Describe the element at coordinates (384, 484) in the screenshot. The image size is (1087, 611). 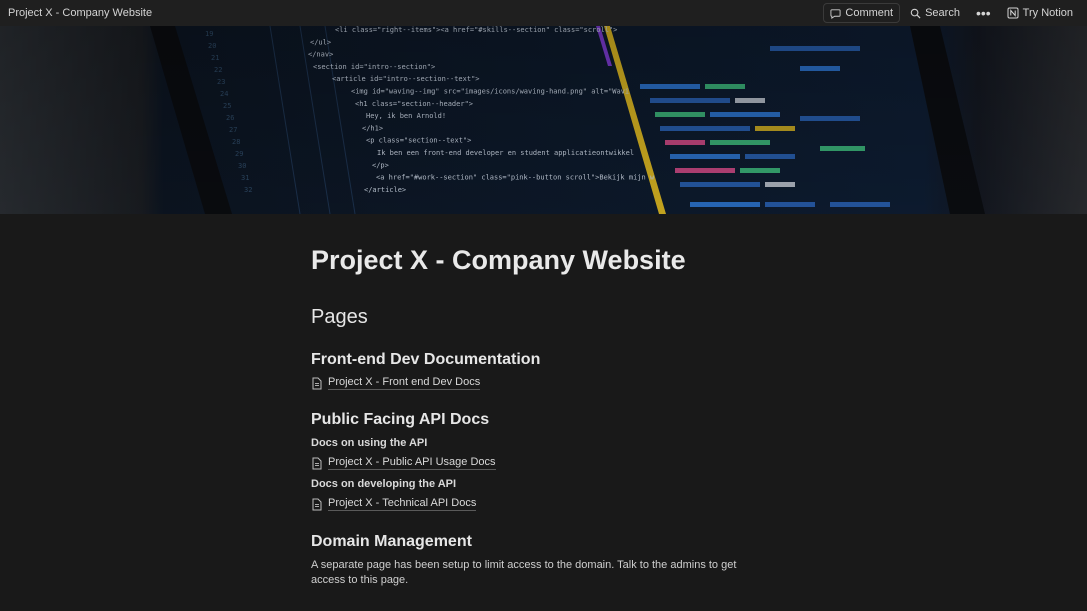
I see `api-dev-label: Docs on developing the API` at that location.